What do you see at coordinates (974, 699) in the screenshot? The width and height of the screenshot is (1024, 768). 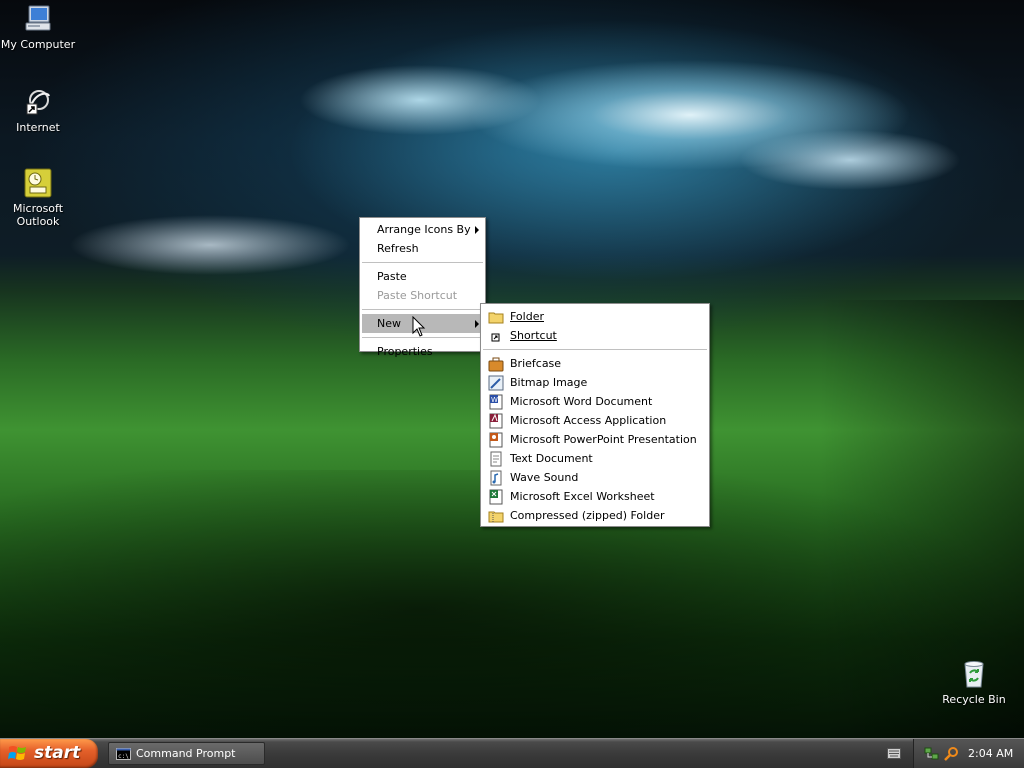 I see `desktop-icon-label: Recycle Bin` at bounding box center [974, 699].